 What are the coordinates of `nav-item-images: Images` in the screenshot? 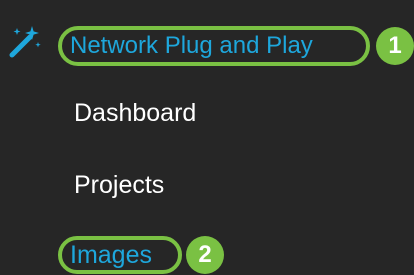 It's located at (111, 255).